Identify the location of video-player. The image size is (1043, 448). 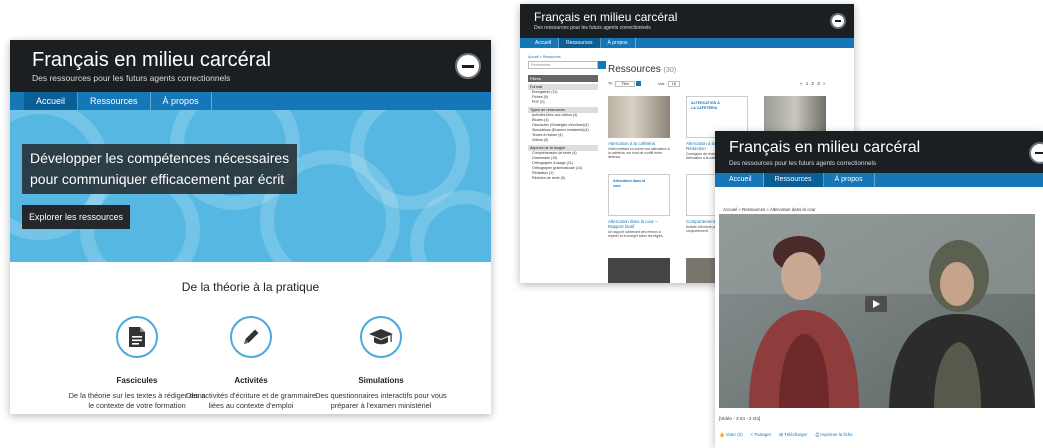
(877, 311).